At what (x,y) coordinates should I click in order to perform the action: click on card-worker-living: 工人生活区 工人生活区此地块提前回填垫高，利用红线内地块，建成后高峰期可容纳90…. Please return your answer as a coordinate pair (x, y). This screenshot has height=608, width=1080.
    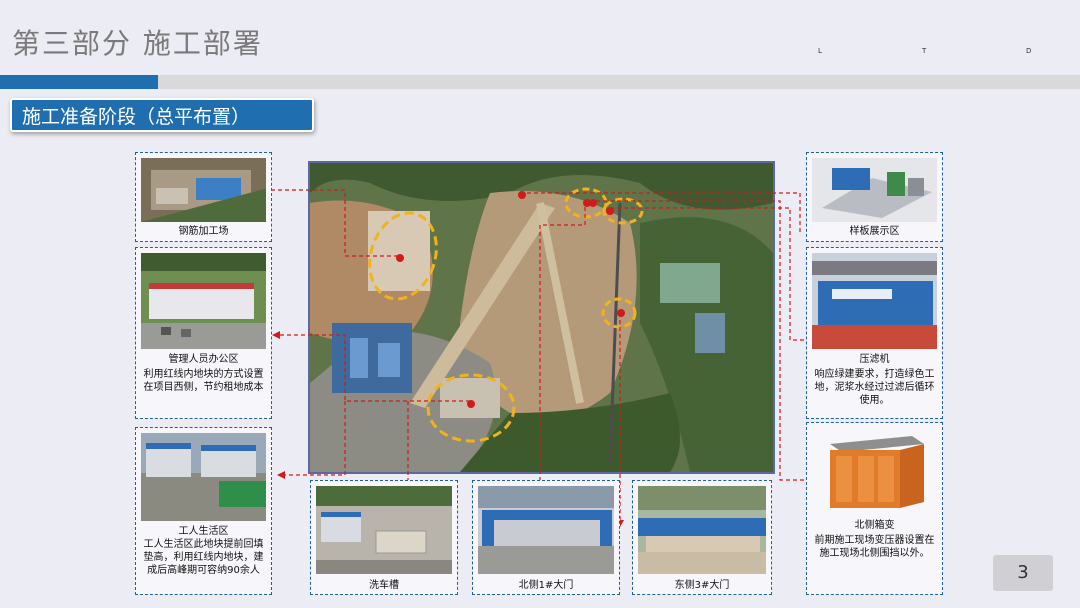
    Looking at the image, I should click on (203, 511).